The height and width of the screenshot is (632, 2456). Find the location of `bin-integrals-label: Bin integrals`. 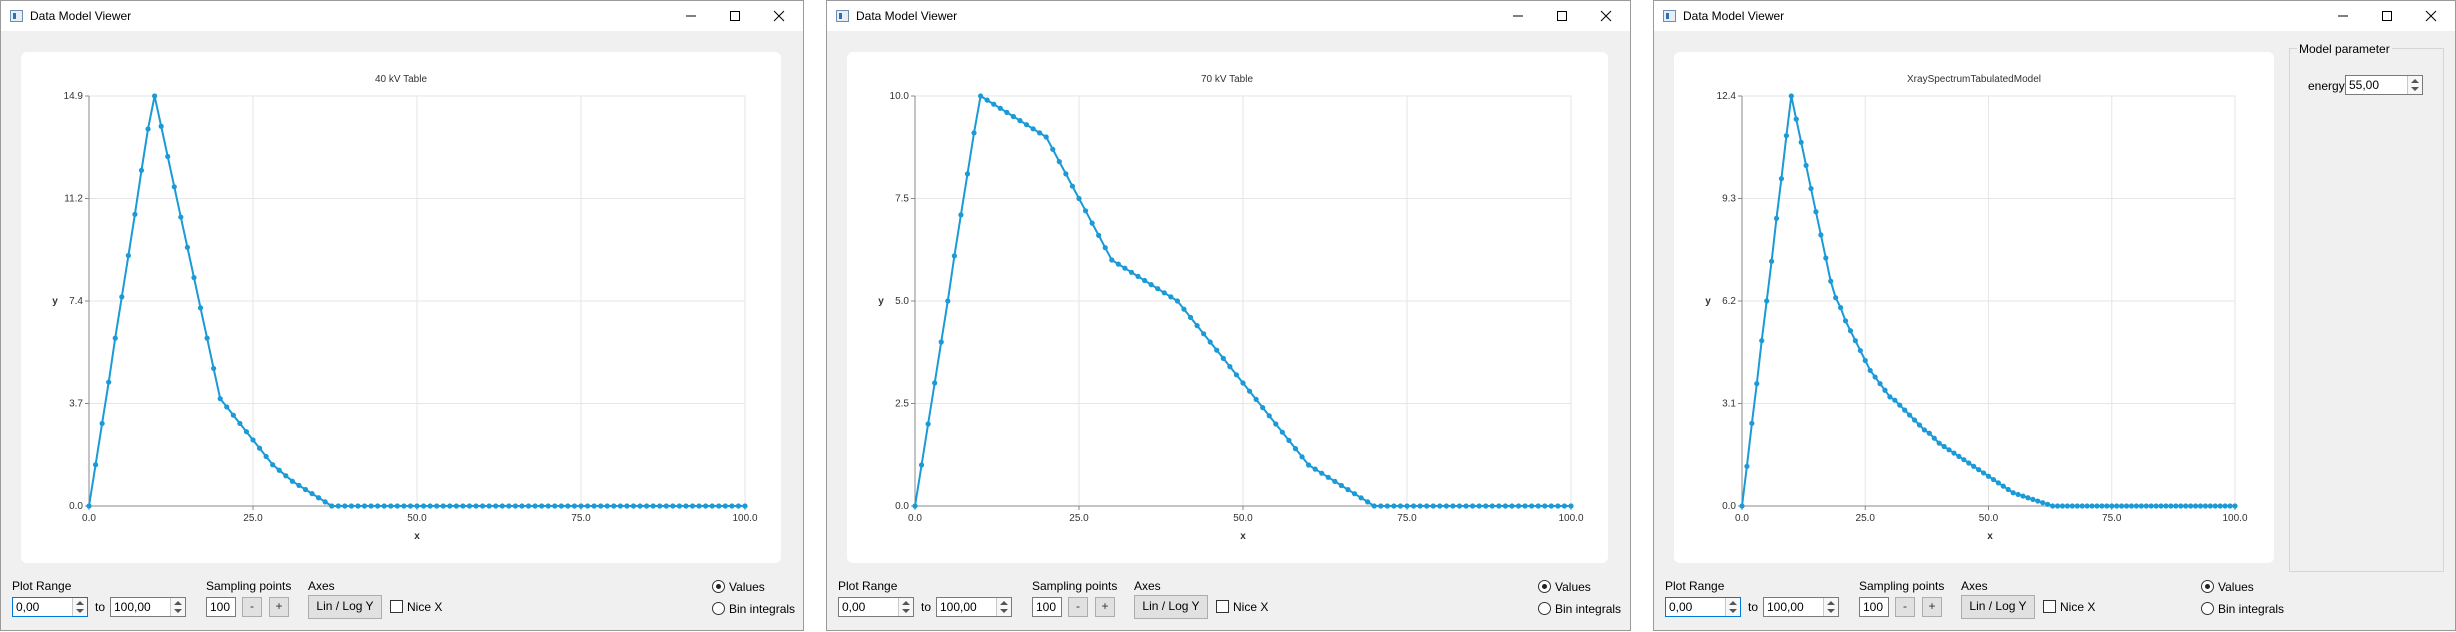

bin-integrals-label: Bin integrals is located at coordinates (762, 609).